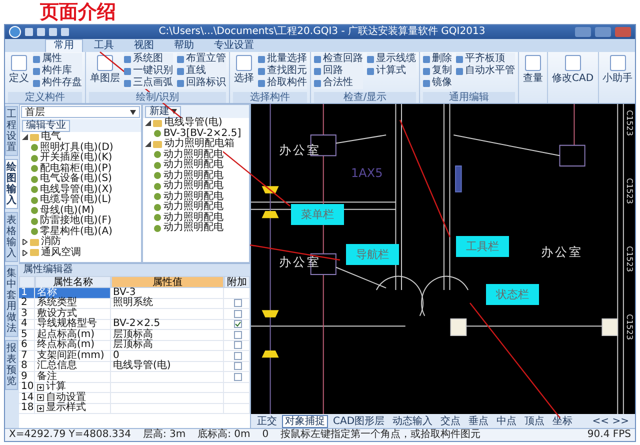 The image size is (640, 445). I want to click on ribbon-button: 回路, so click(338, 71).